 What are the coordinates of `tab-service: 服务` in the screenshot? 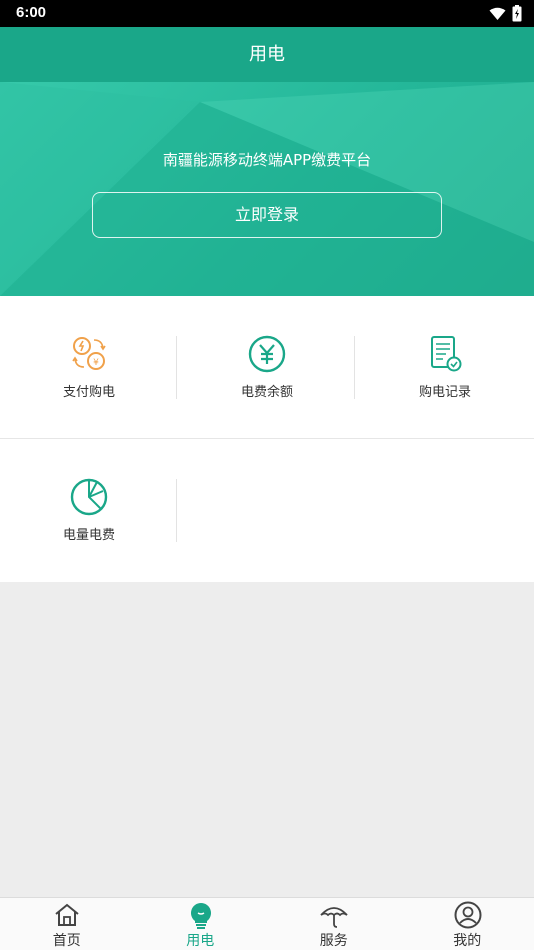 It's located at (334, 924).